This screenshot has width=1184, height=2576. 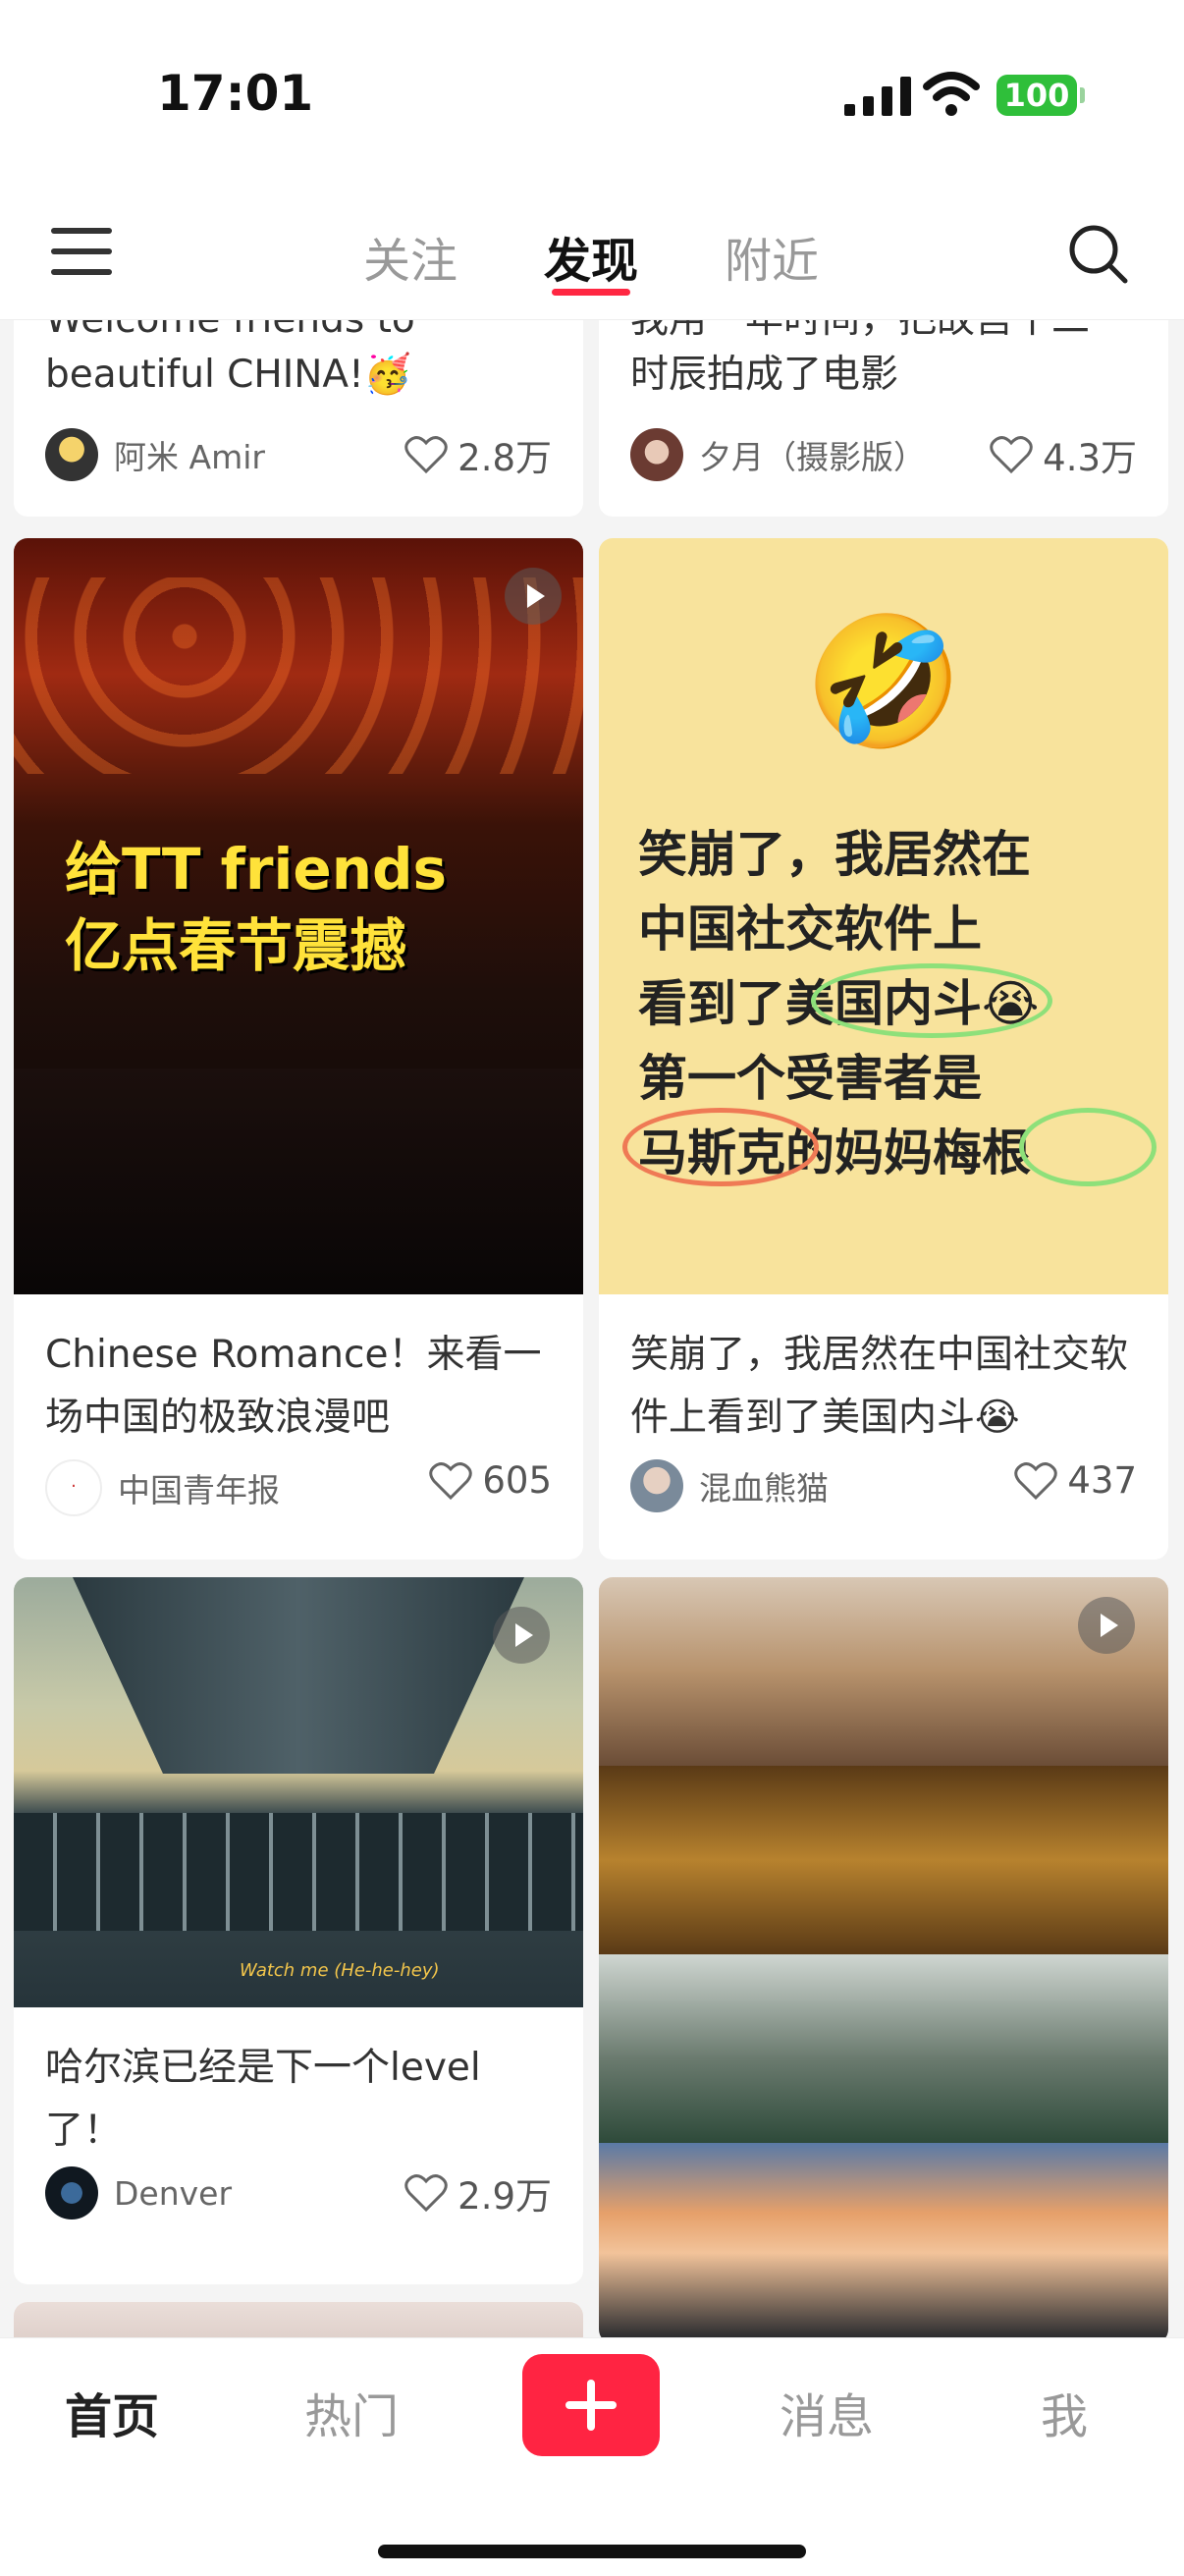 What do you see at coordinates (1041, 95) in the screenshot?
I see `battery-indicator: 100` at bounding box center [1041, 95].